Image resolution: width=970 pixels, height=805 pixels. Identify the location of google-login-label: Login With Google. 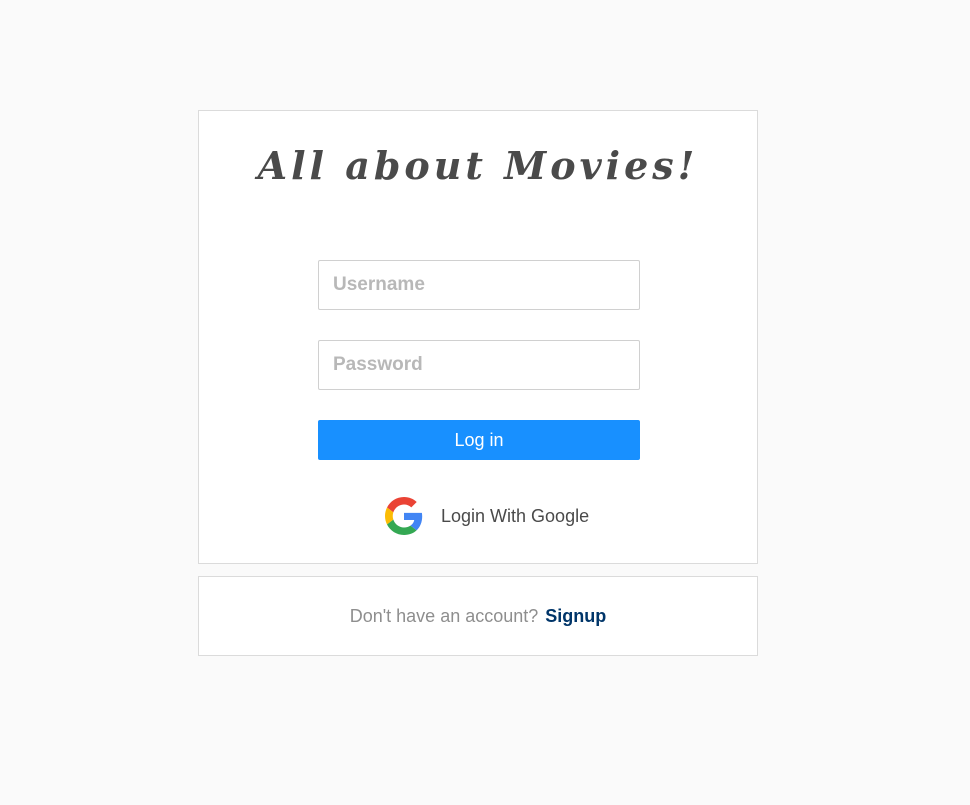
(515, 515).